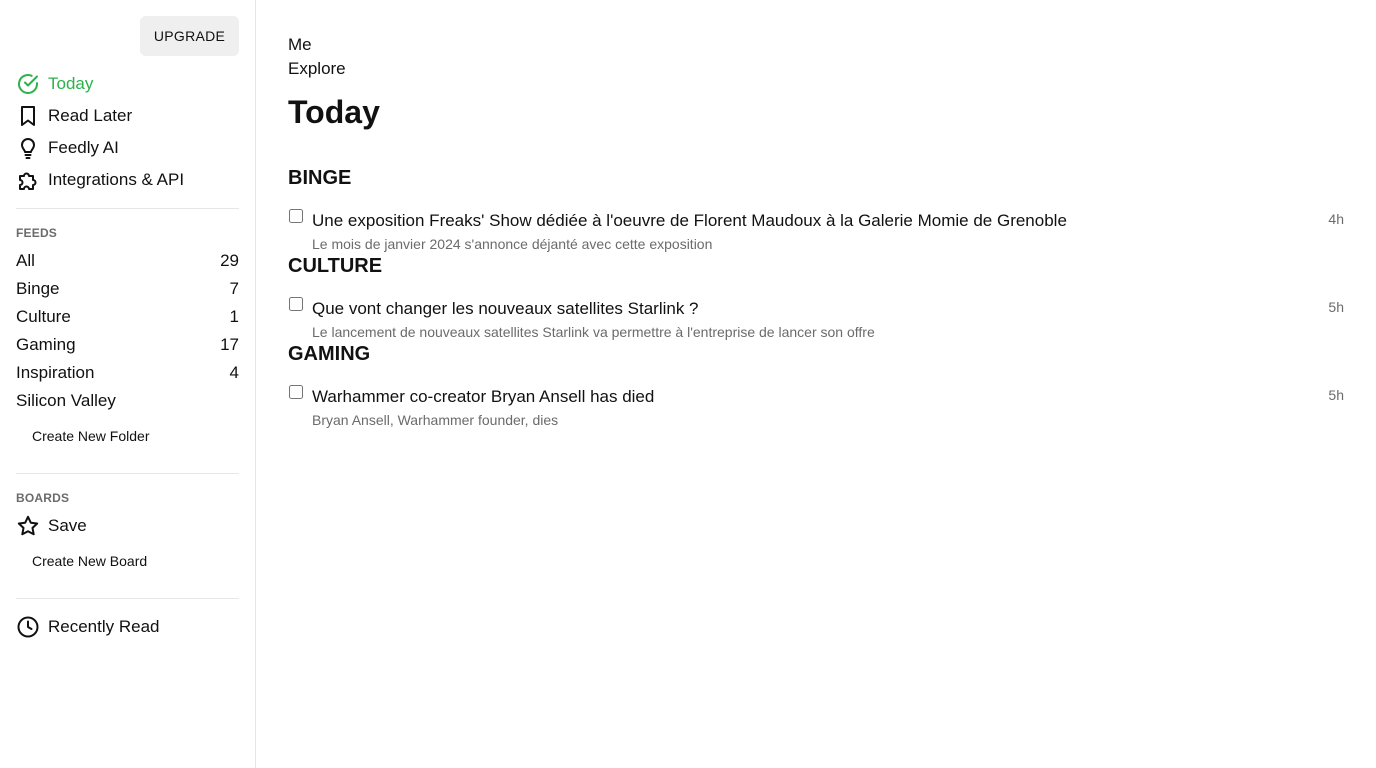  Describe the element at coordinates (43, 316) in the screenshot. I see `feed-label: Culture` at that location.